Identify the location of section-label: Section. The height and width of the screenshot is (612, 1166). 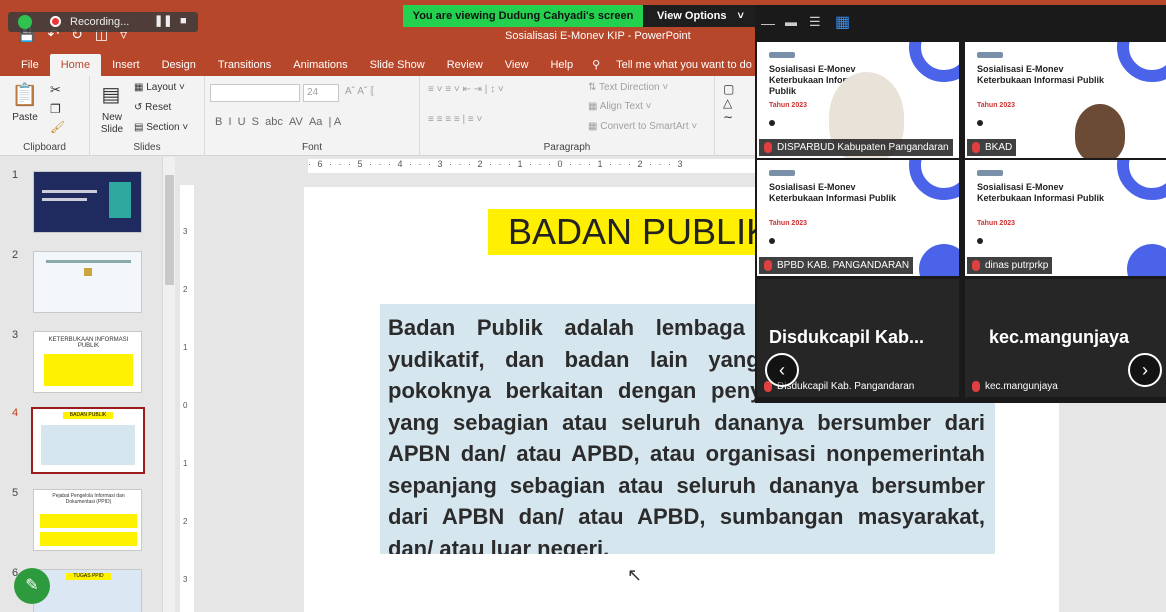
(163, 127).